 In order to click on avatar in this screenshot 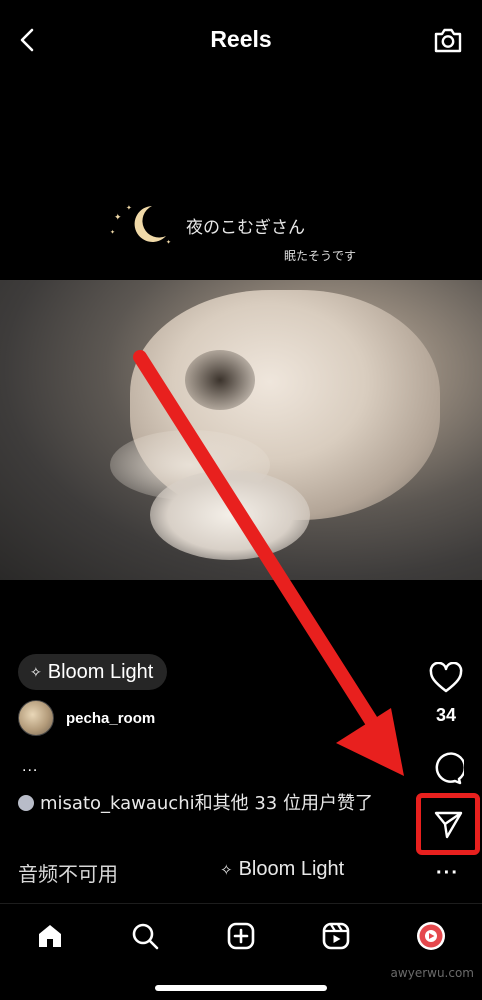, I will do `click(36, 718)`.